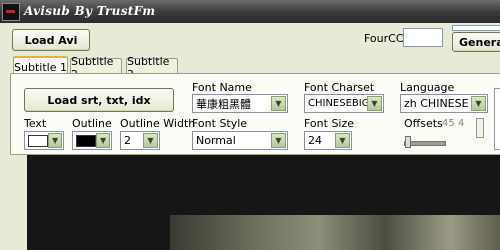  I want to click on offset-y-slider, so click(480, 128).